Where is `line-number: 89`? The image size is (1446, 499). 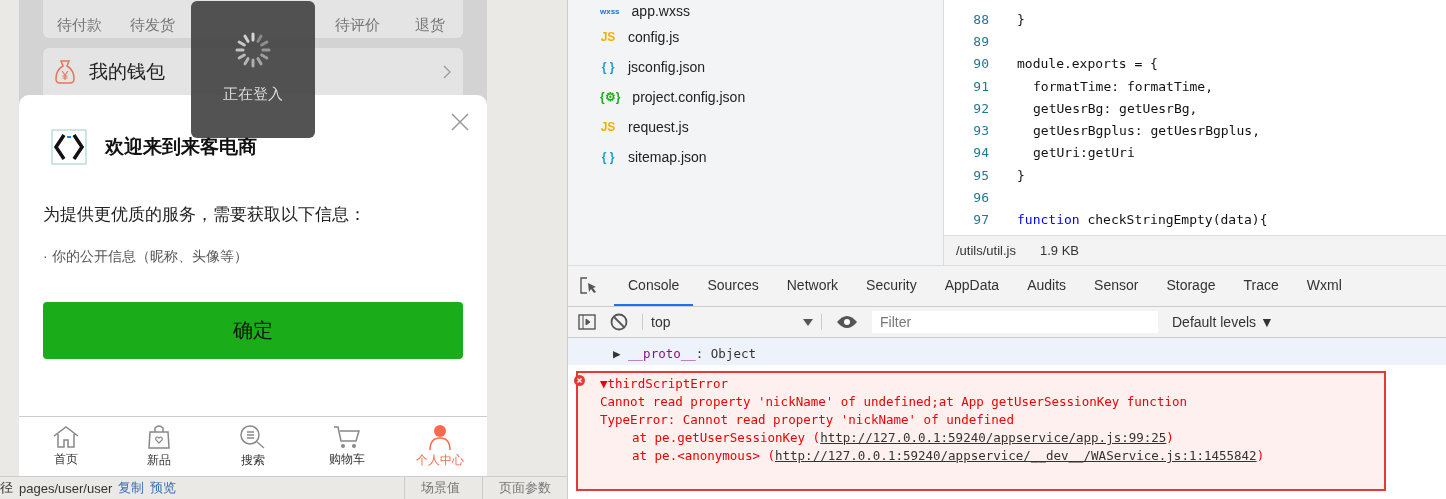 line-number: 89 is located at coordinates (981, 41).